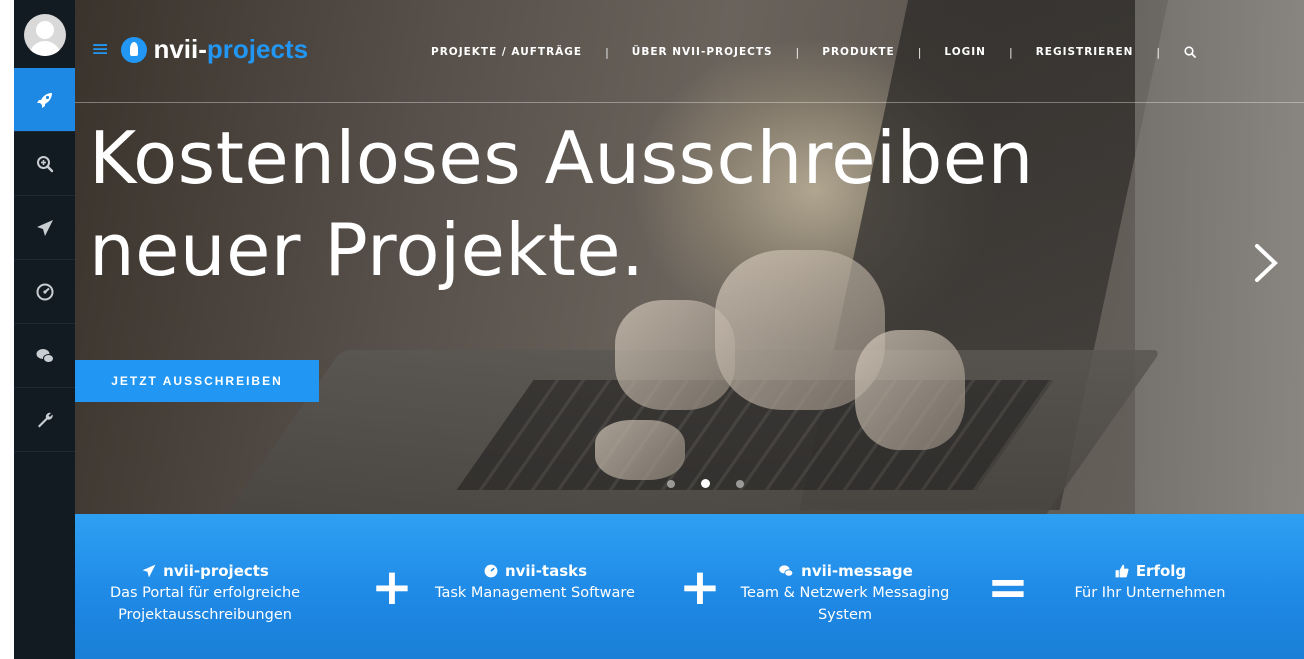 The width and height of the screenshot is (1304, 659). I want to click on rocket-icon, so click(44, 100).